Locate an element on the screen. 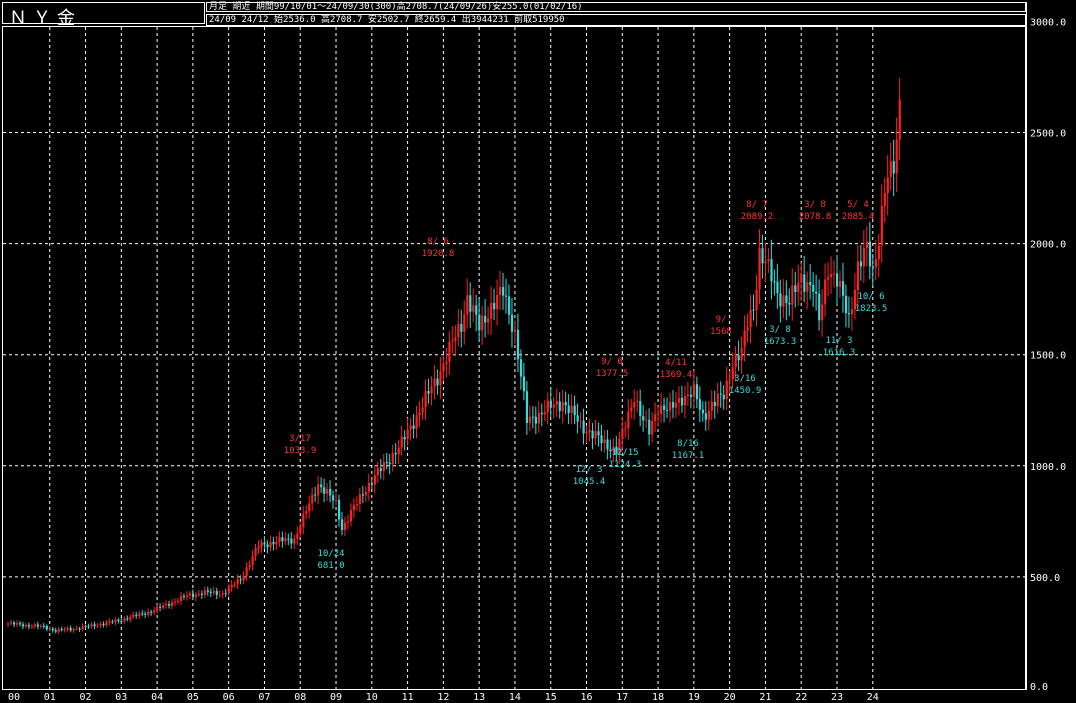 The image size is (1076, 703). x-tick-label: 09 is located at coordinates (336, 697).